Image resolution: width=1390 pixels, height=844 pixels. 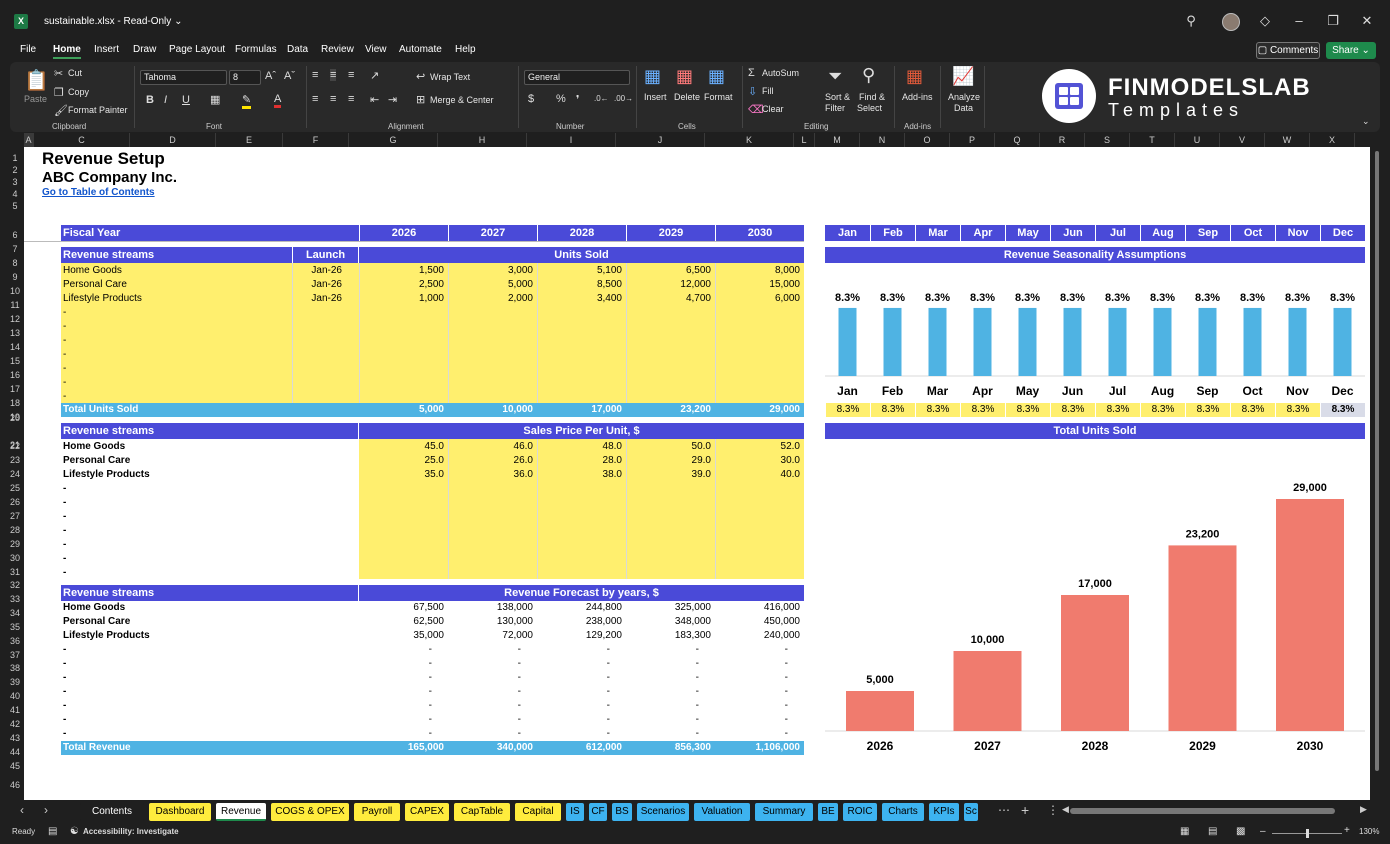 I want to click on delete-cells-icon: ▦, so click(x=684, y=76).